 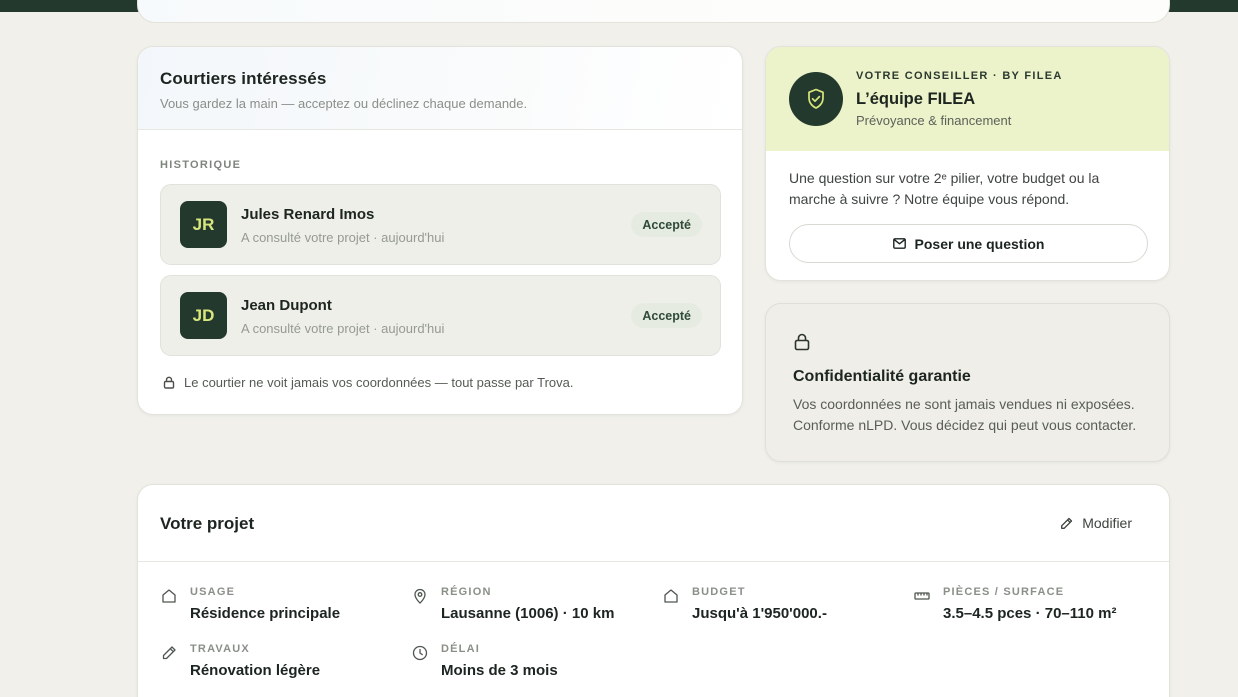 What do you see at coordinates (420, 596) in the screenshot?
I see `map-pin-icon` at bounding box center [420, 596].